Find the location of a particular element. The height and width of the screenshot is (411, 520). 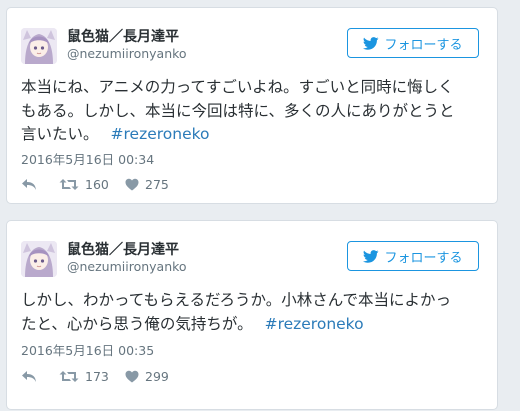

retweet-count: 173 is located at coordinates (97, 376).